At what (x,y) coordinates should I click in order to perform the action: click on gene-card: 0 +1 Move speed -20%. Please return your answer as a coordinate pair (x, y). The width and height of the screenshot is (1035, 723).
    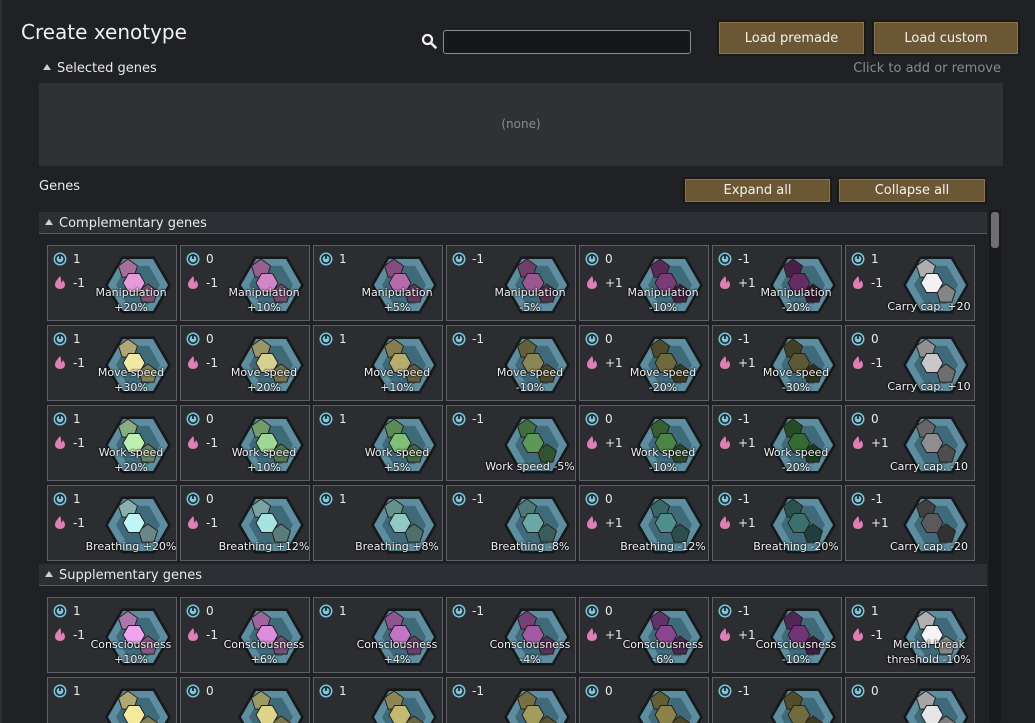
    Looking at the image, I should click on (644, 363).